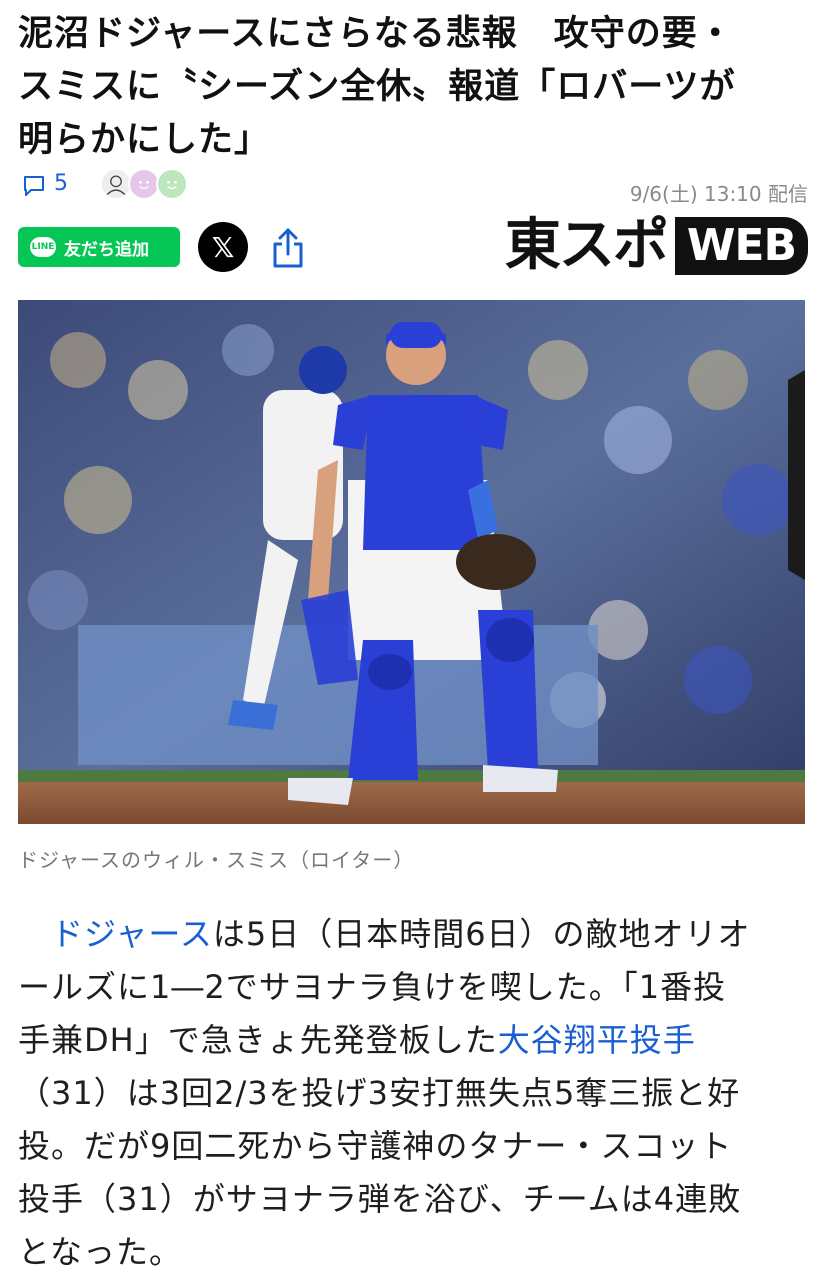  Describe the element at coordinates (413, 187) in the screenshot. I see `meta-row: 5 9/6(土) 13:10 配信` at that location.